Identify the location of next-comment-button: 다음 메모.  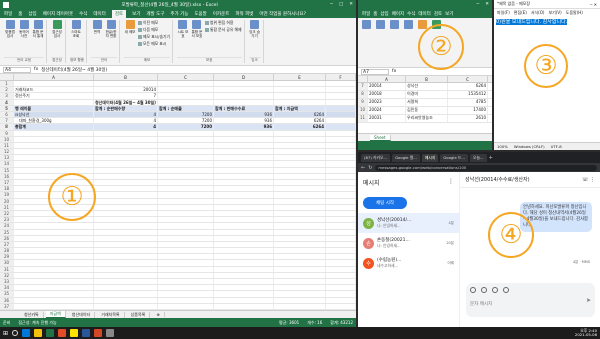
(154, 30).